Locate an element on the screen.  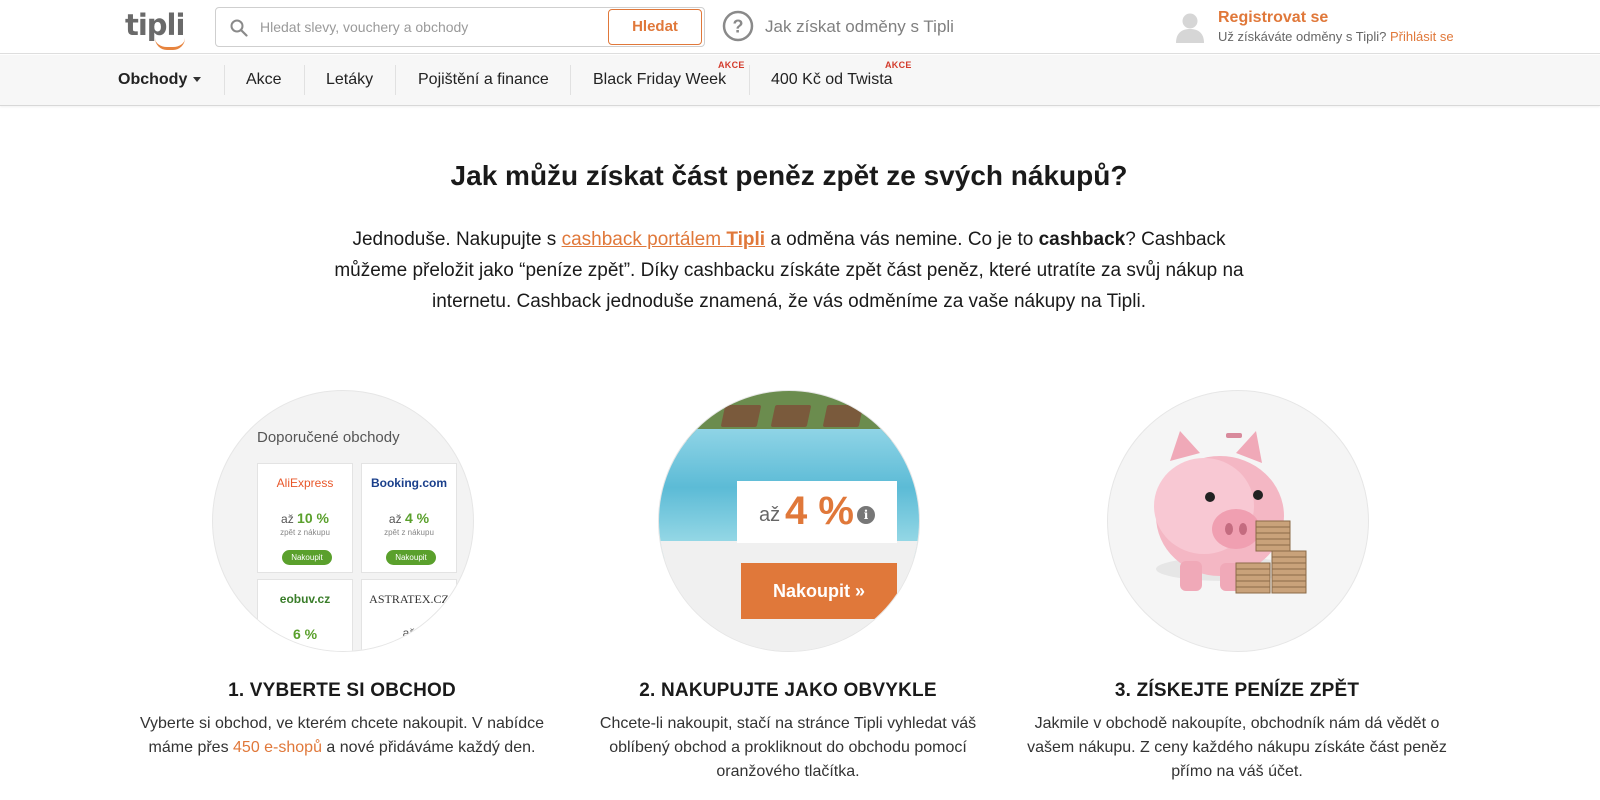
rate-value: 6 % is located at coordinates (305, 634).